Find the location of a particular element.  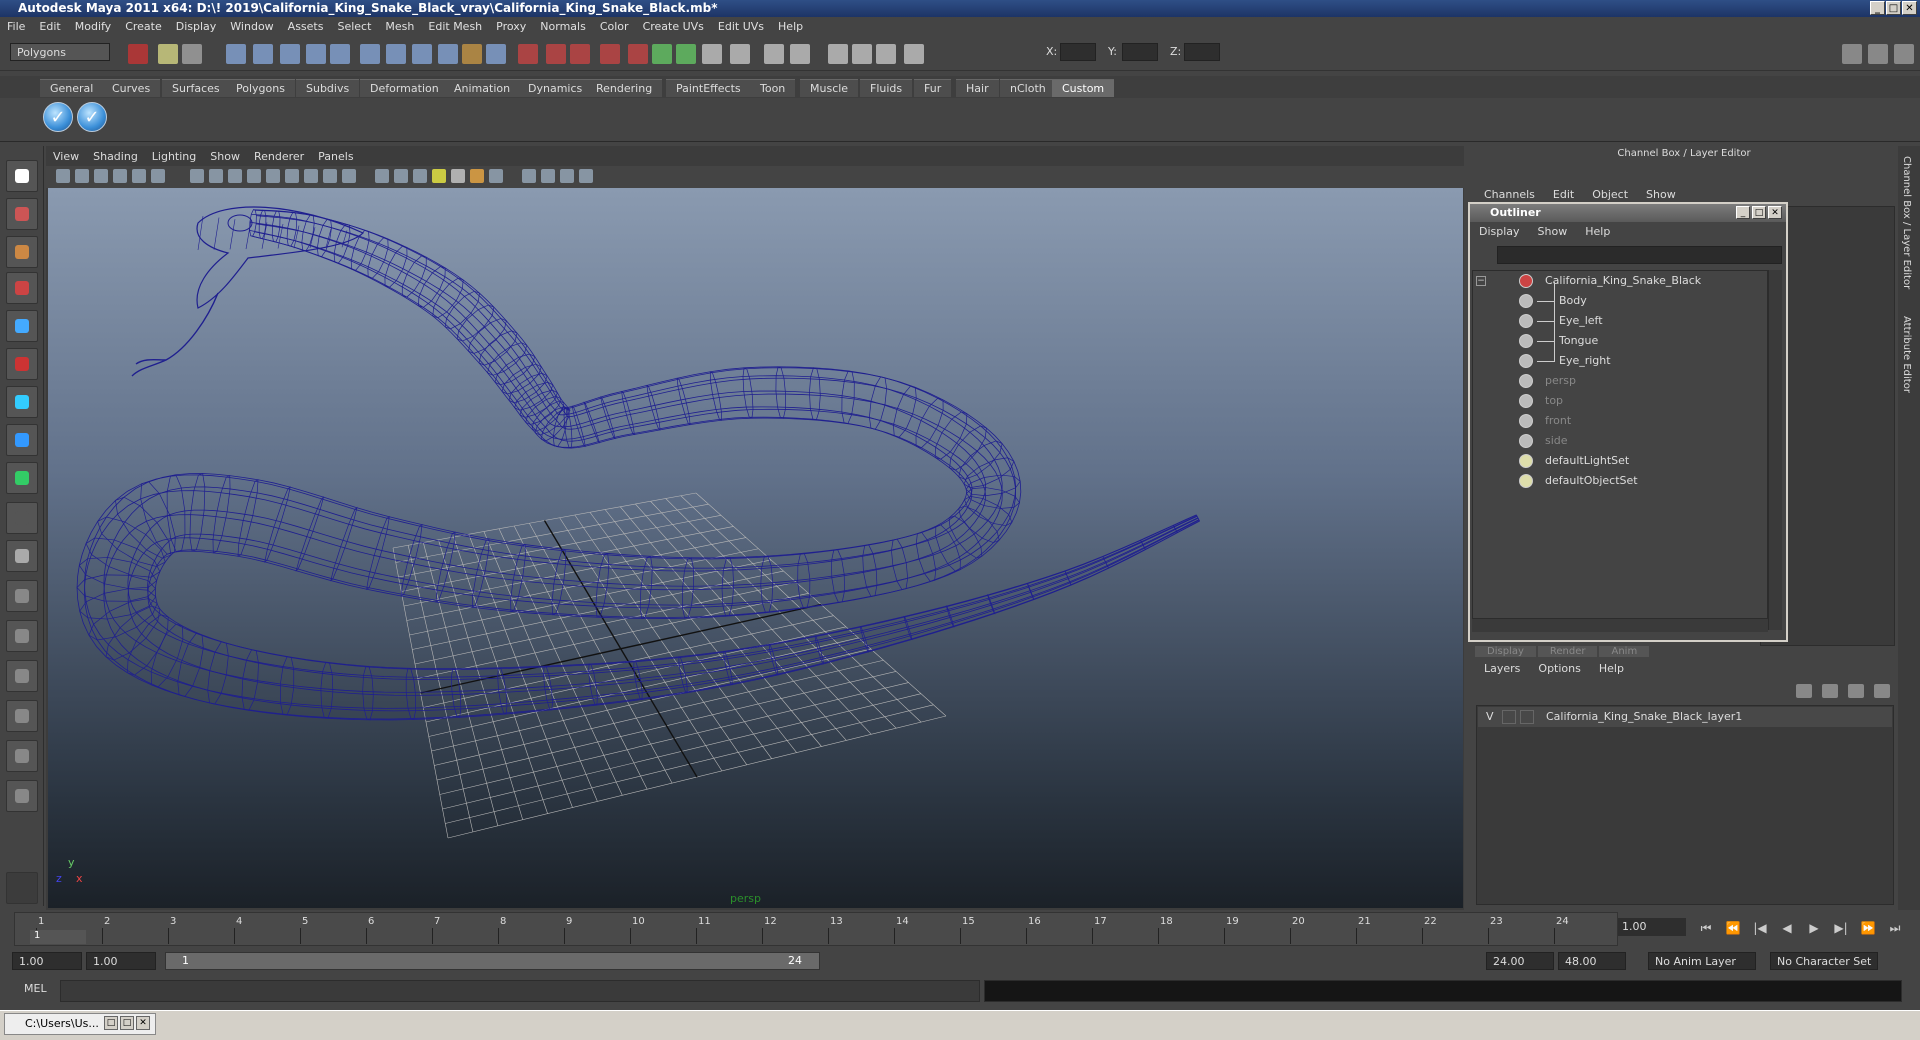

outliner-item: defaultObjectSet is located at coordinates (1620, 481).